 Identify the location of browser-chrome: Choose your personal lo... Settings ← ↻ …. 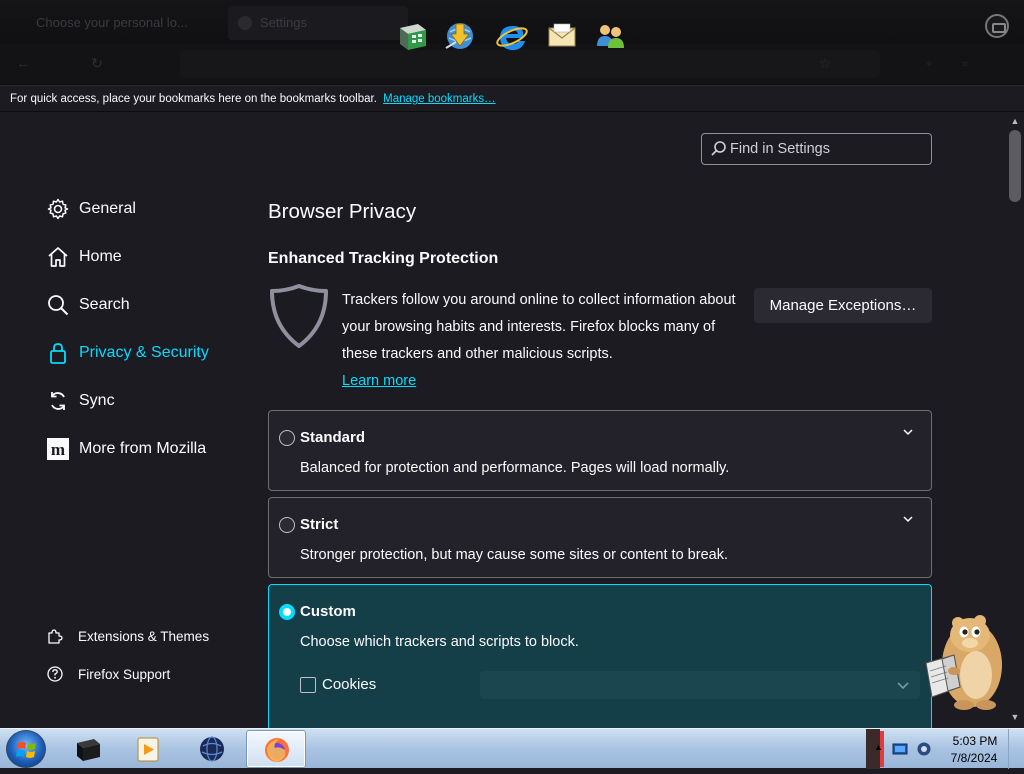
(512, 42).